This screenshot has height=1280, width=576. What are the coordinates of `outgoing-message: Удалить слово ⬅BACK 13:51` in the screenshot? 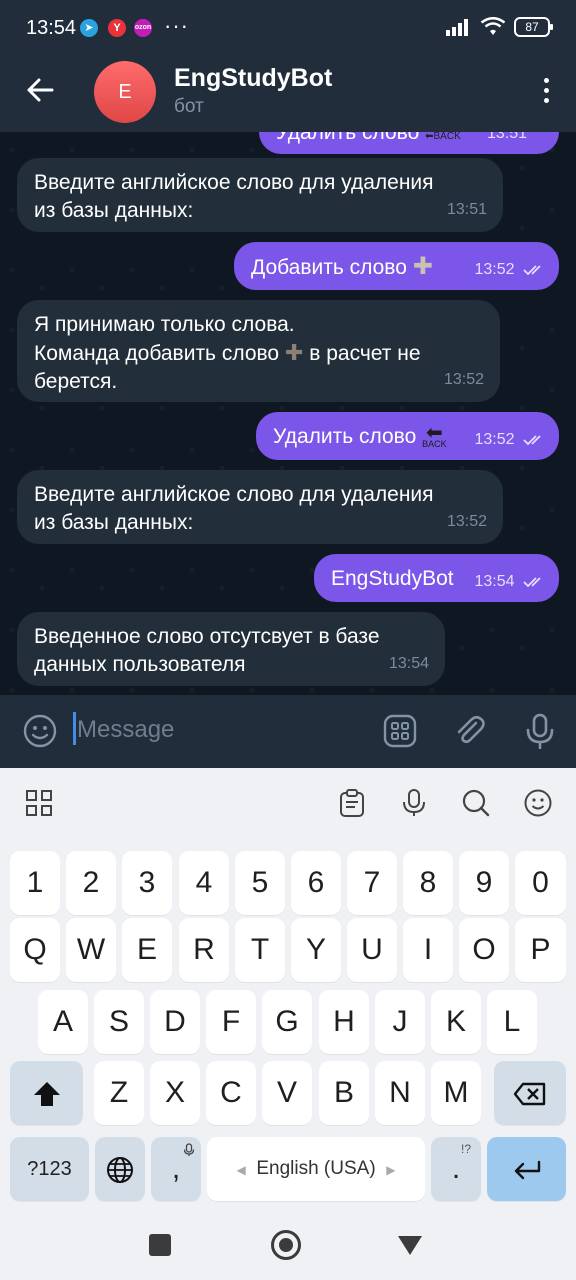 It's located at (409, 143).